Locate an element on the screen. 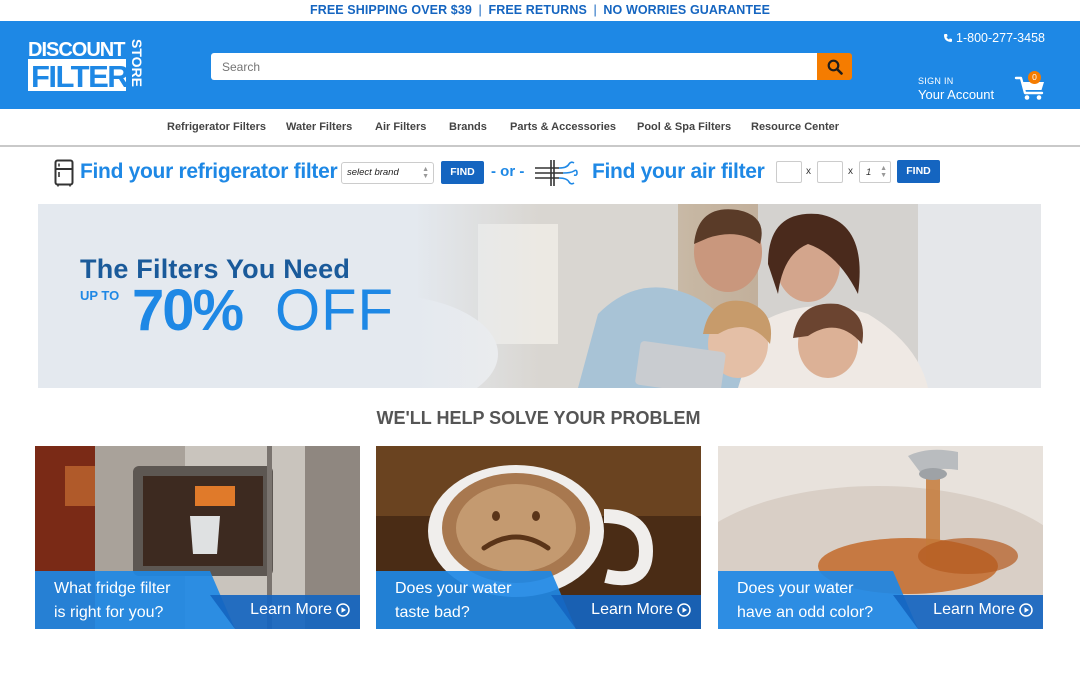  logo-word-store: STORE is located at coordinates (137, 63).